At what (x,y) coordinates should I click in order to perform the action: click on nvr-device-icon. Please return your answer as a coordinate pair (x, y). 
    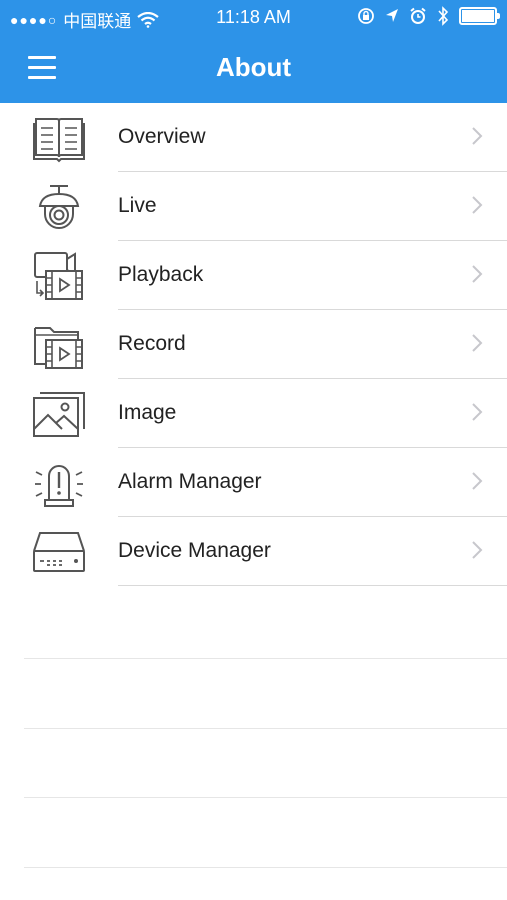
    Looking at the image, I should click on (59, 552).